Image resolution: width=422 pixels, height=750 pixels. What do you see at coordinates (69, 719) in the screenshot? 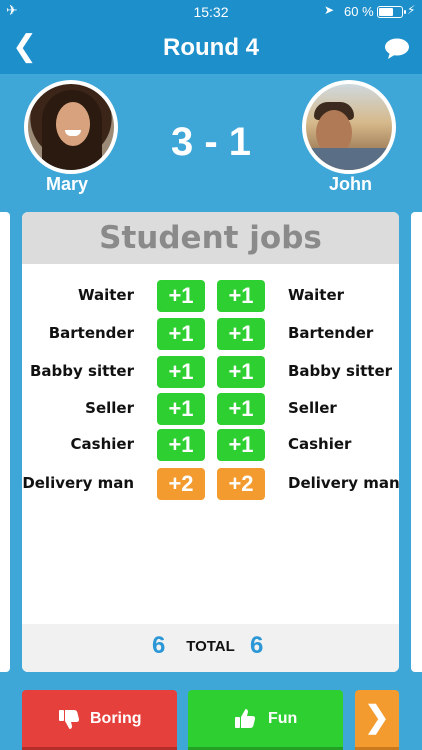
I see `thumbs-down-icon` at bounding box center [69, 719].